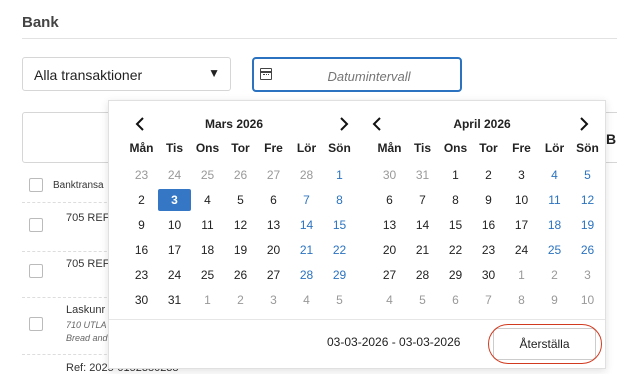 This screenshot has height=374, width=617. I want to click on day-cell-selected: 3, so click(174, 200).